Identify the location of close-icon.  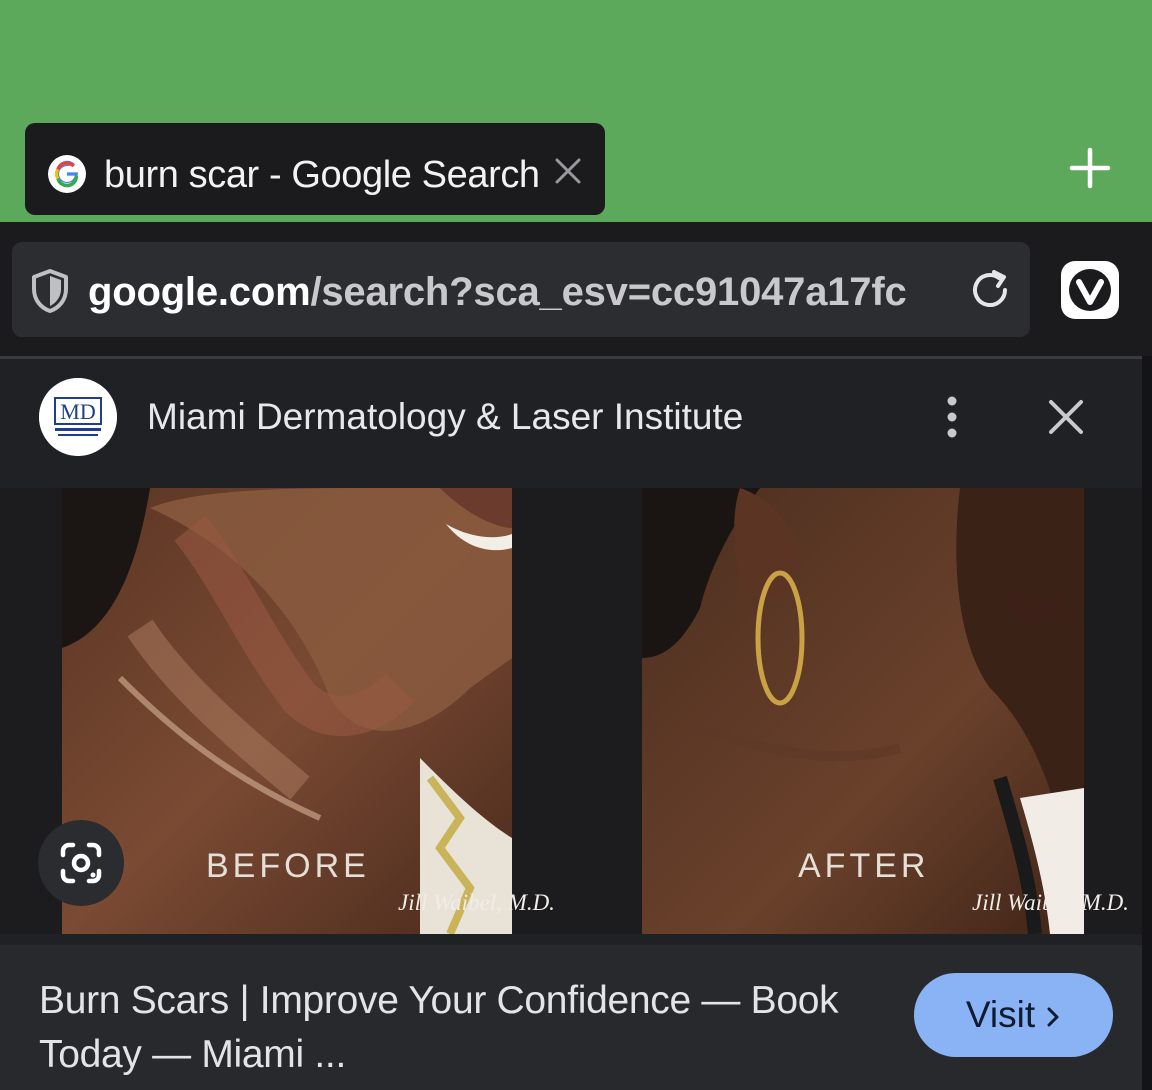
(1066, 417).